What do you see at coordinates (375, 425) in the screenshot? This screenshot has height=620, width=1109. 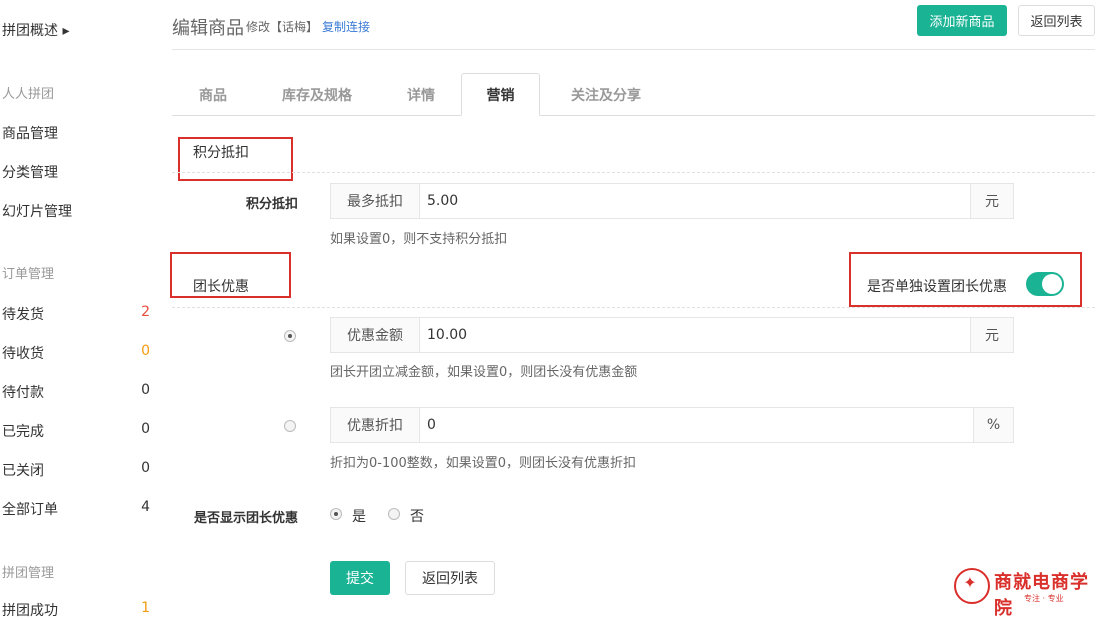 I see `input-addon: 优惠折扣` at bounding box center [375, 425].